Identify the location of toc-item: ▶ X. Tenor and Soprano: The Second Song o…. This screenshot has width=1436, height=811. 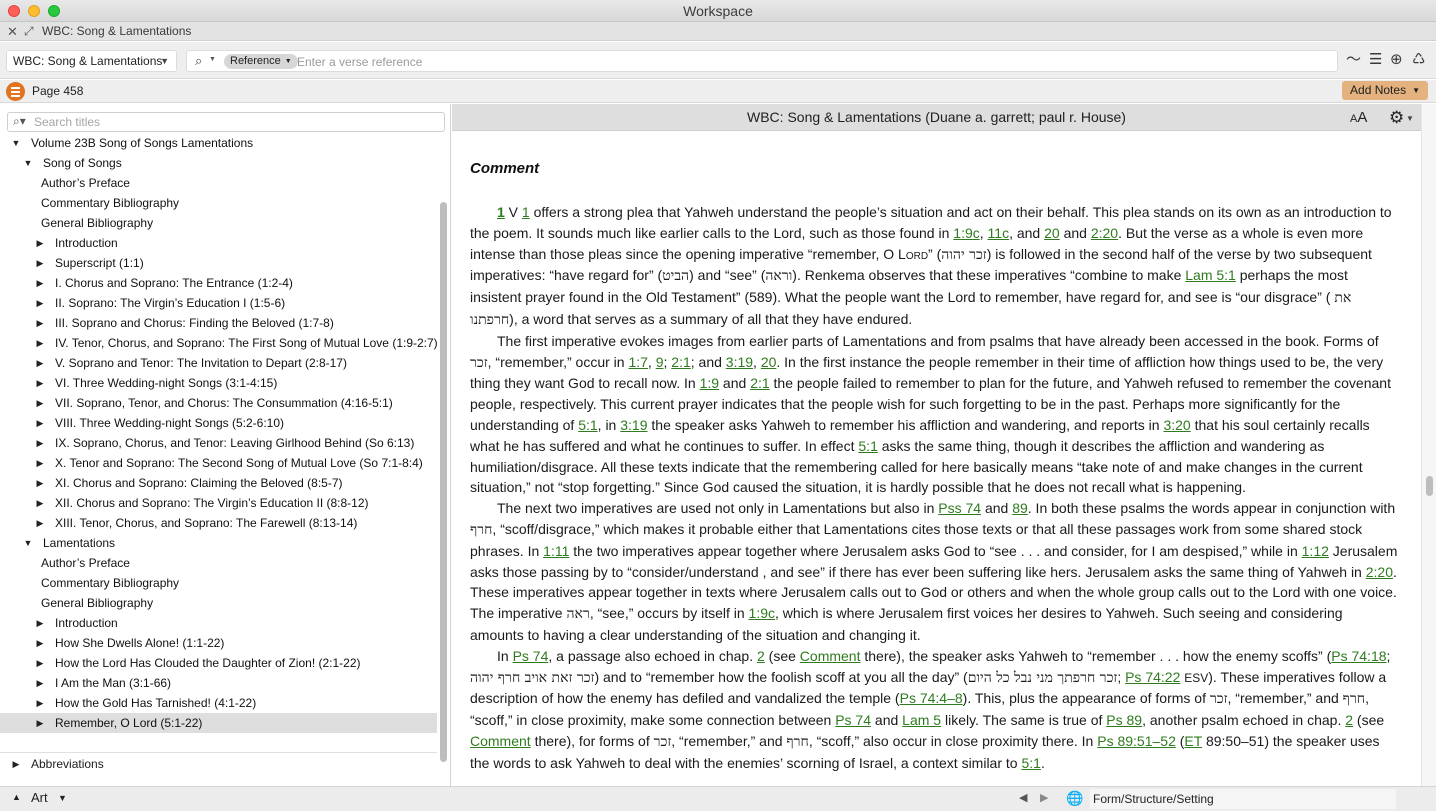
(218, 463).